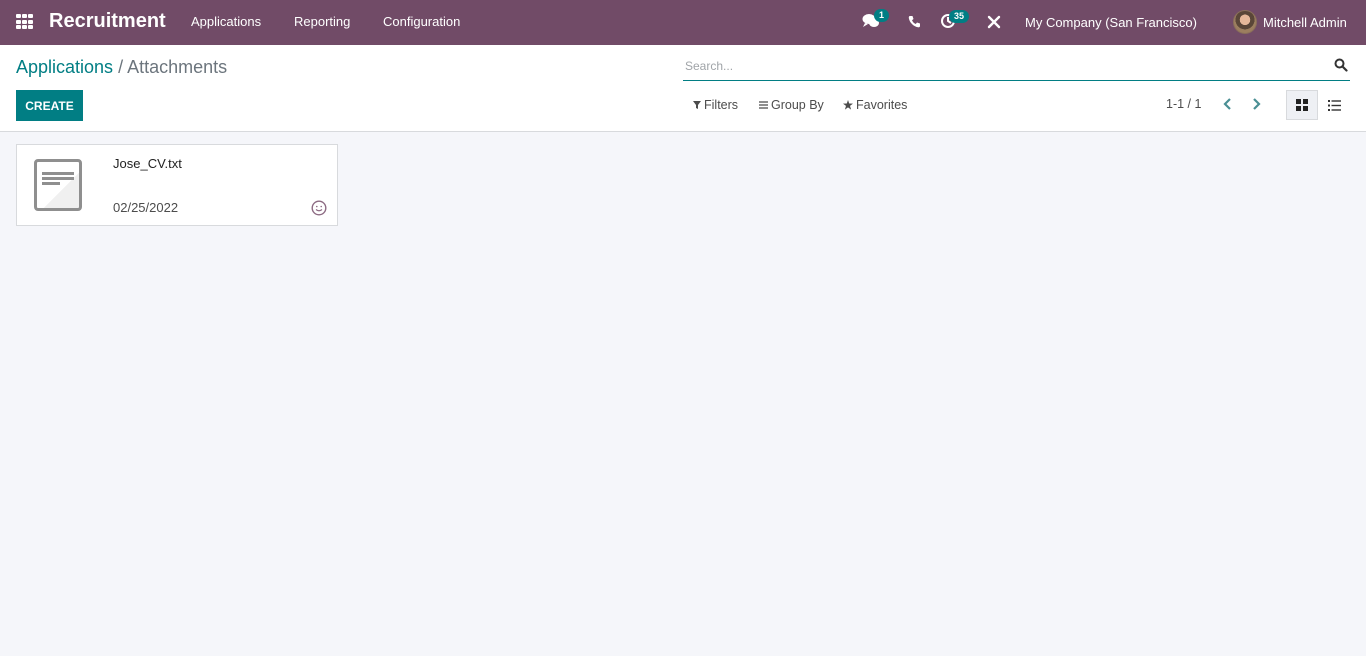  What do you see at coordinates (49, 105) in the screenshot?
I see `create-button: CREATE` at bounding box center [49, 105].